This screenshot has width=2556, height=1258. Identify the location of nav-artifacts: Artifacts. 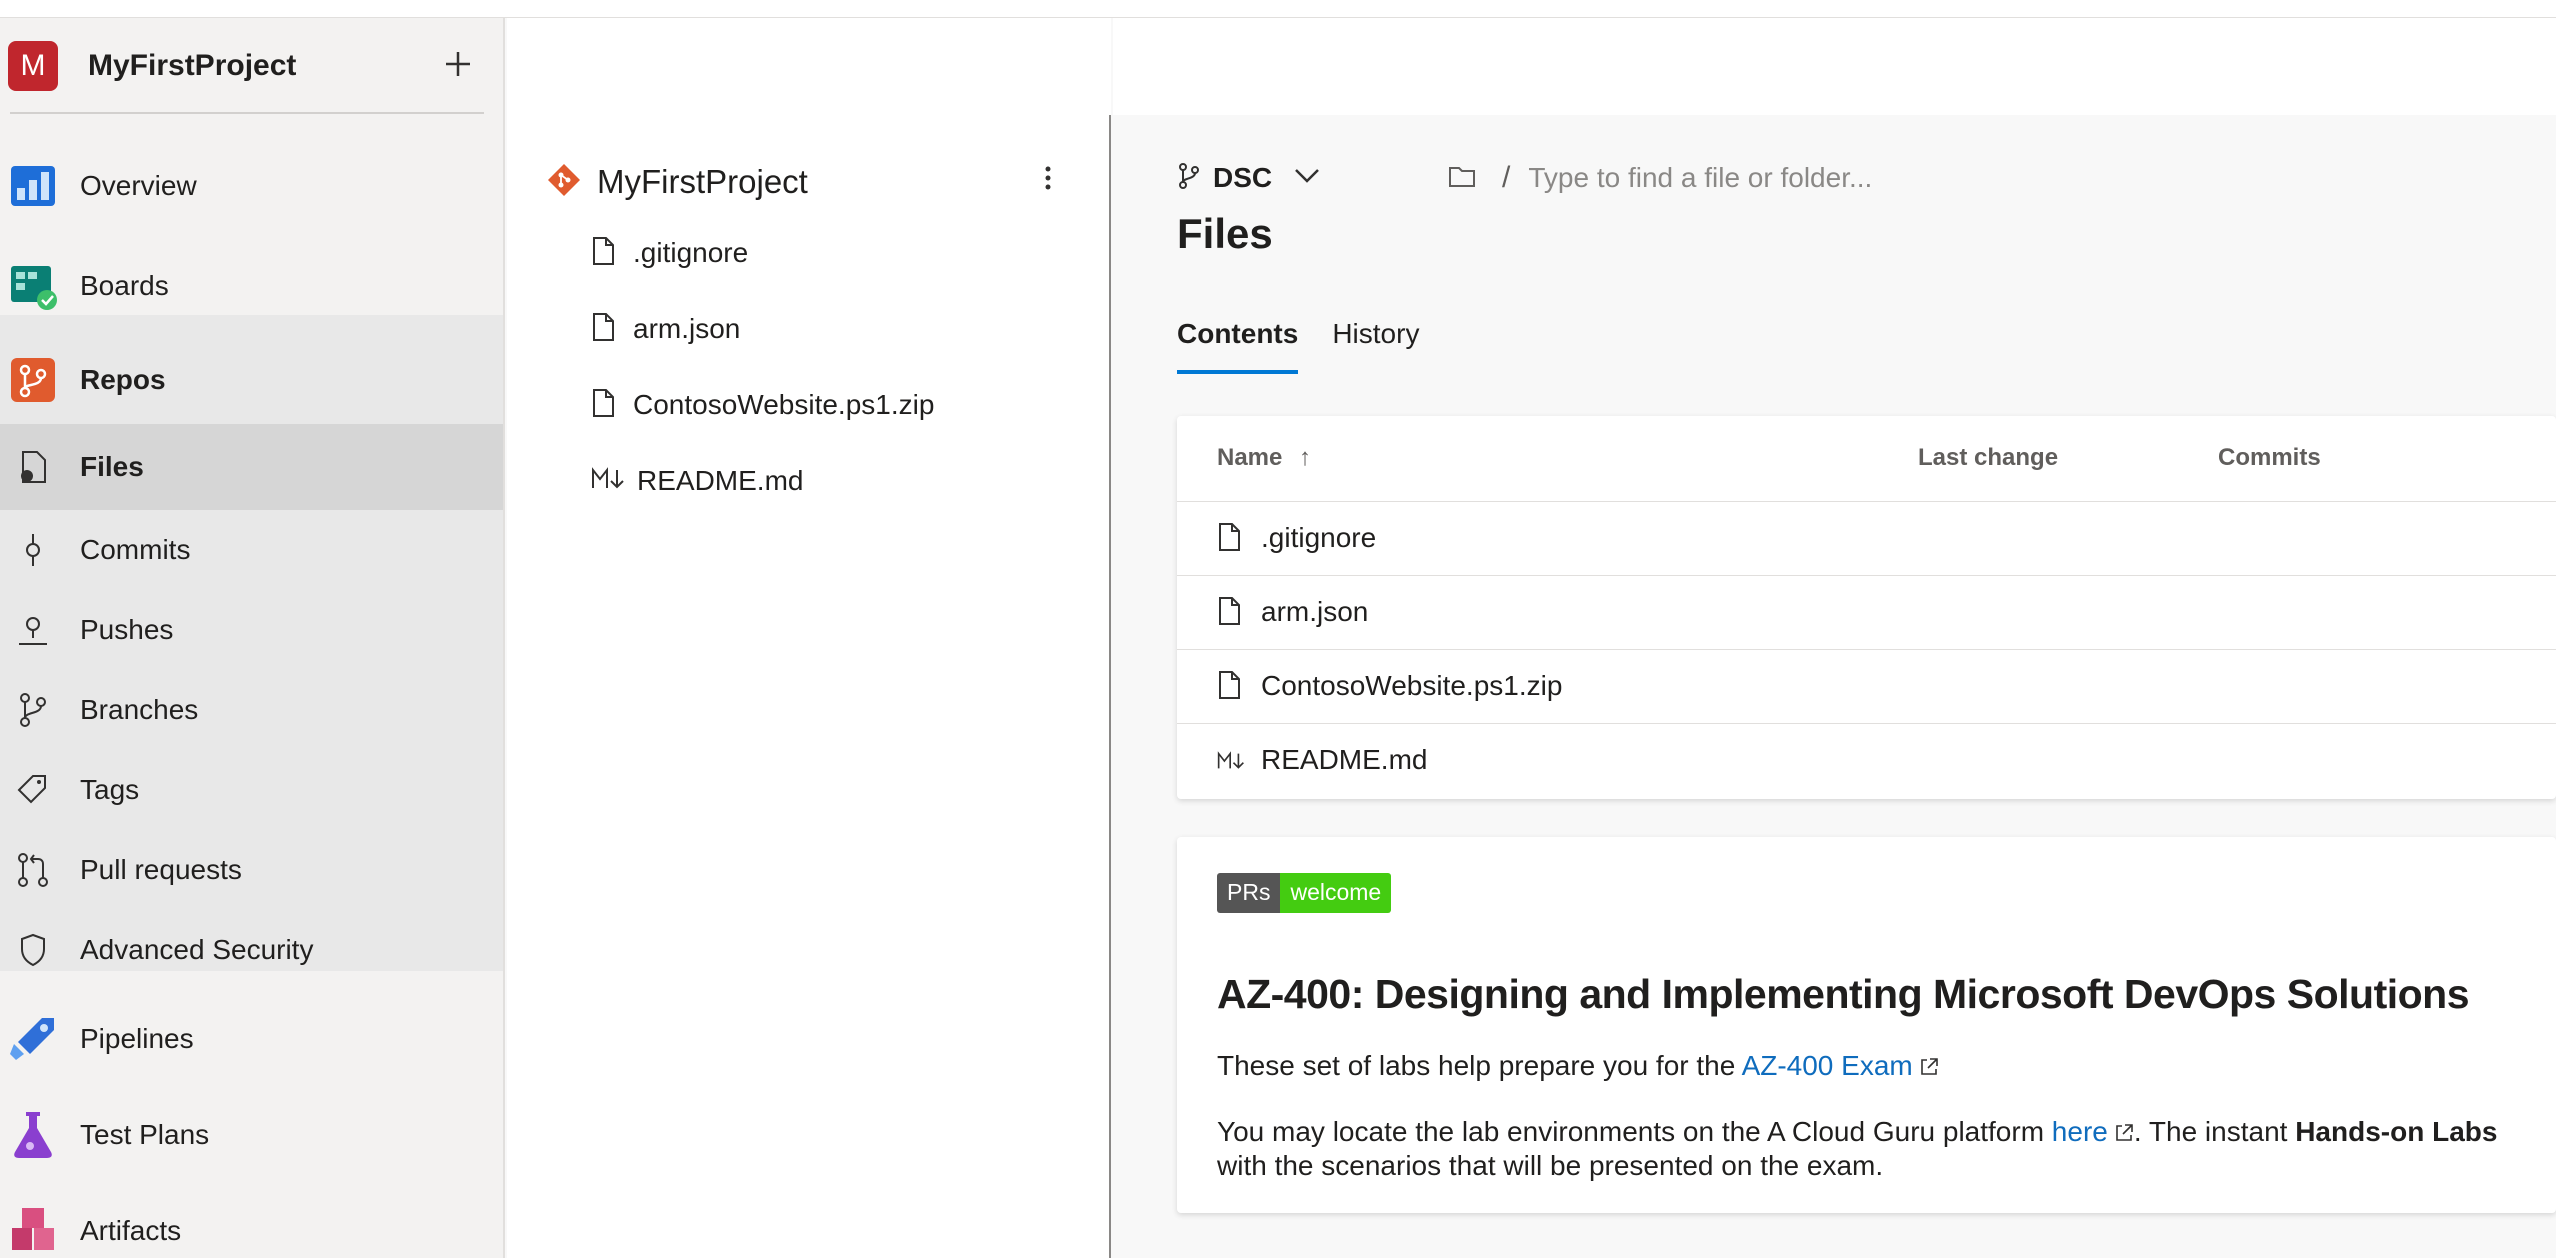
(251, 1220).